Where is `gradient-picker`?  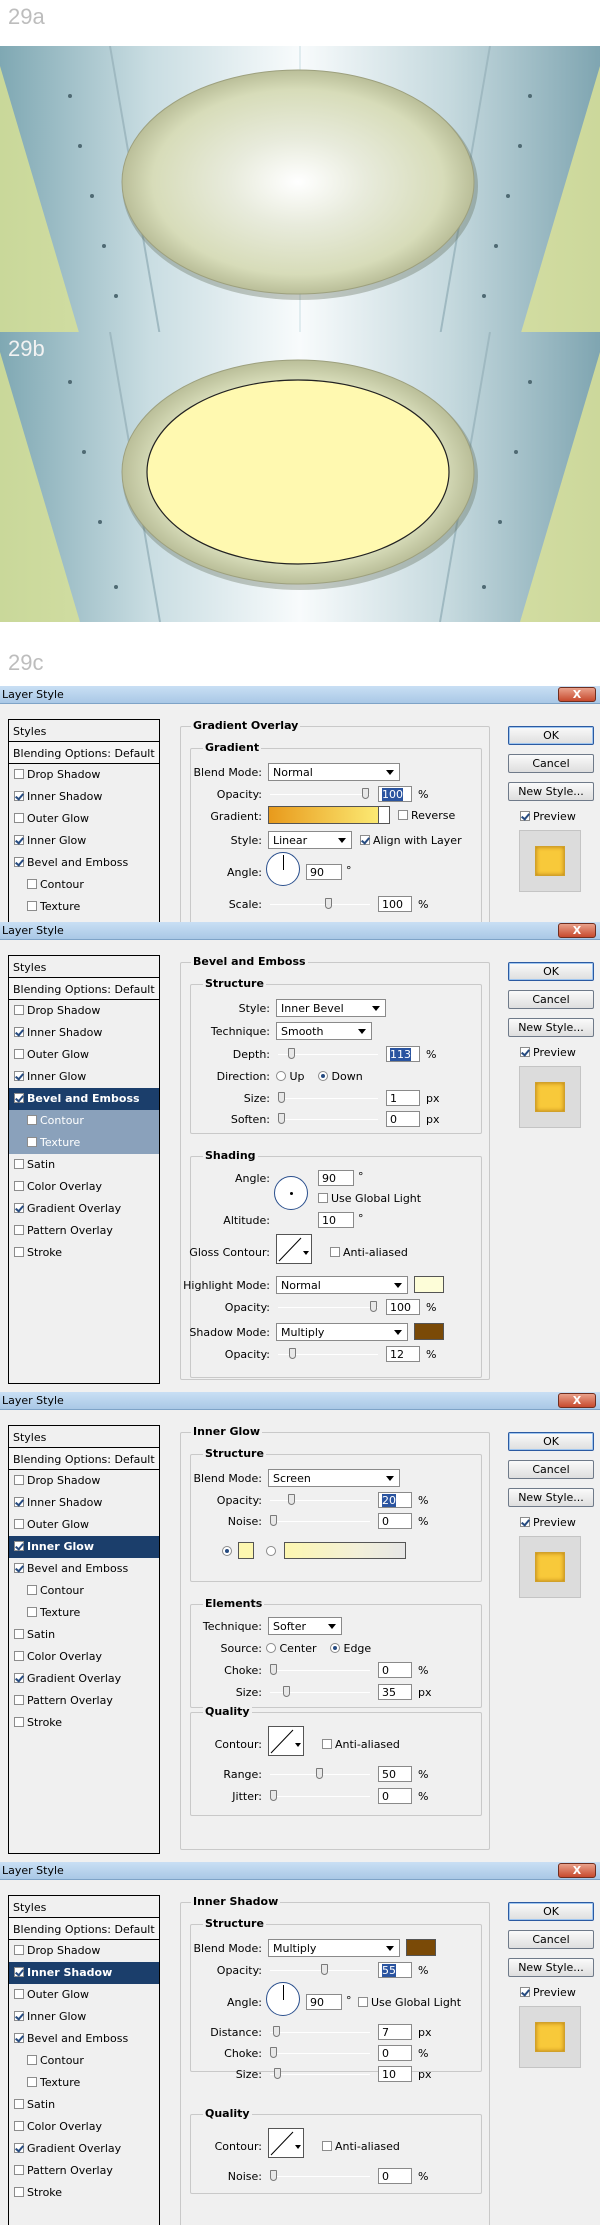
gradient-picker is located at coordinates (328, 815).